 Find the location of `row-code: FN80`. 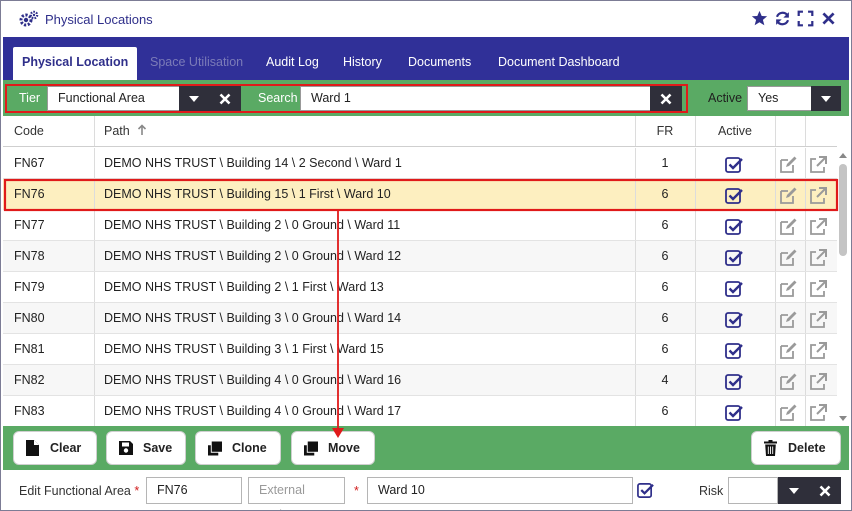

row-code: FN80 is located at coordinates (29, 318).